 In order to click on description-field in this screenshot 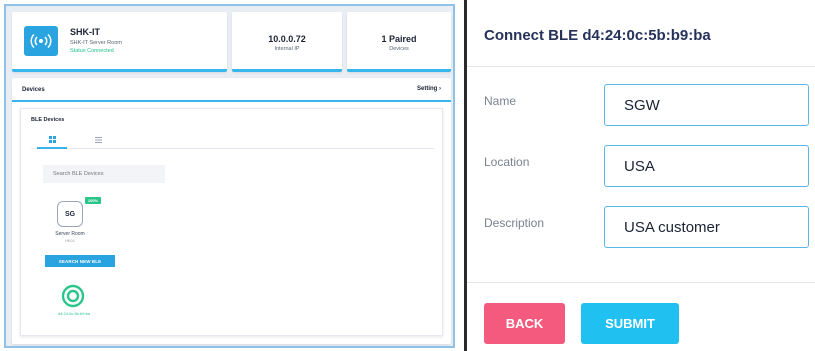, I will do `click(706, 227)`.